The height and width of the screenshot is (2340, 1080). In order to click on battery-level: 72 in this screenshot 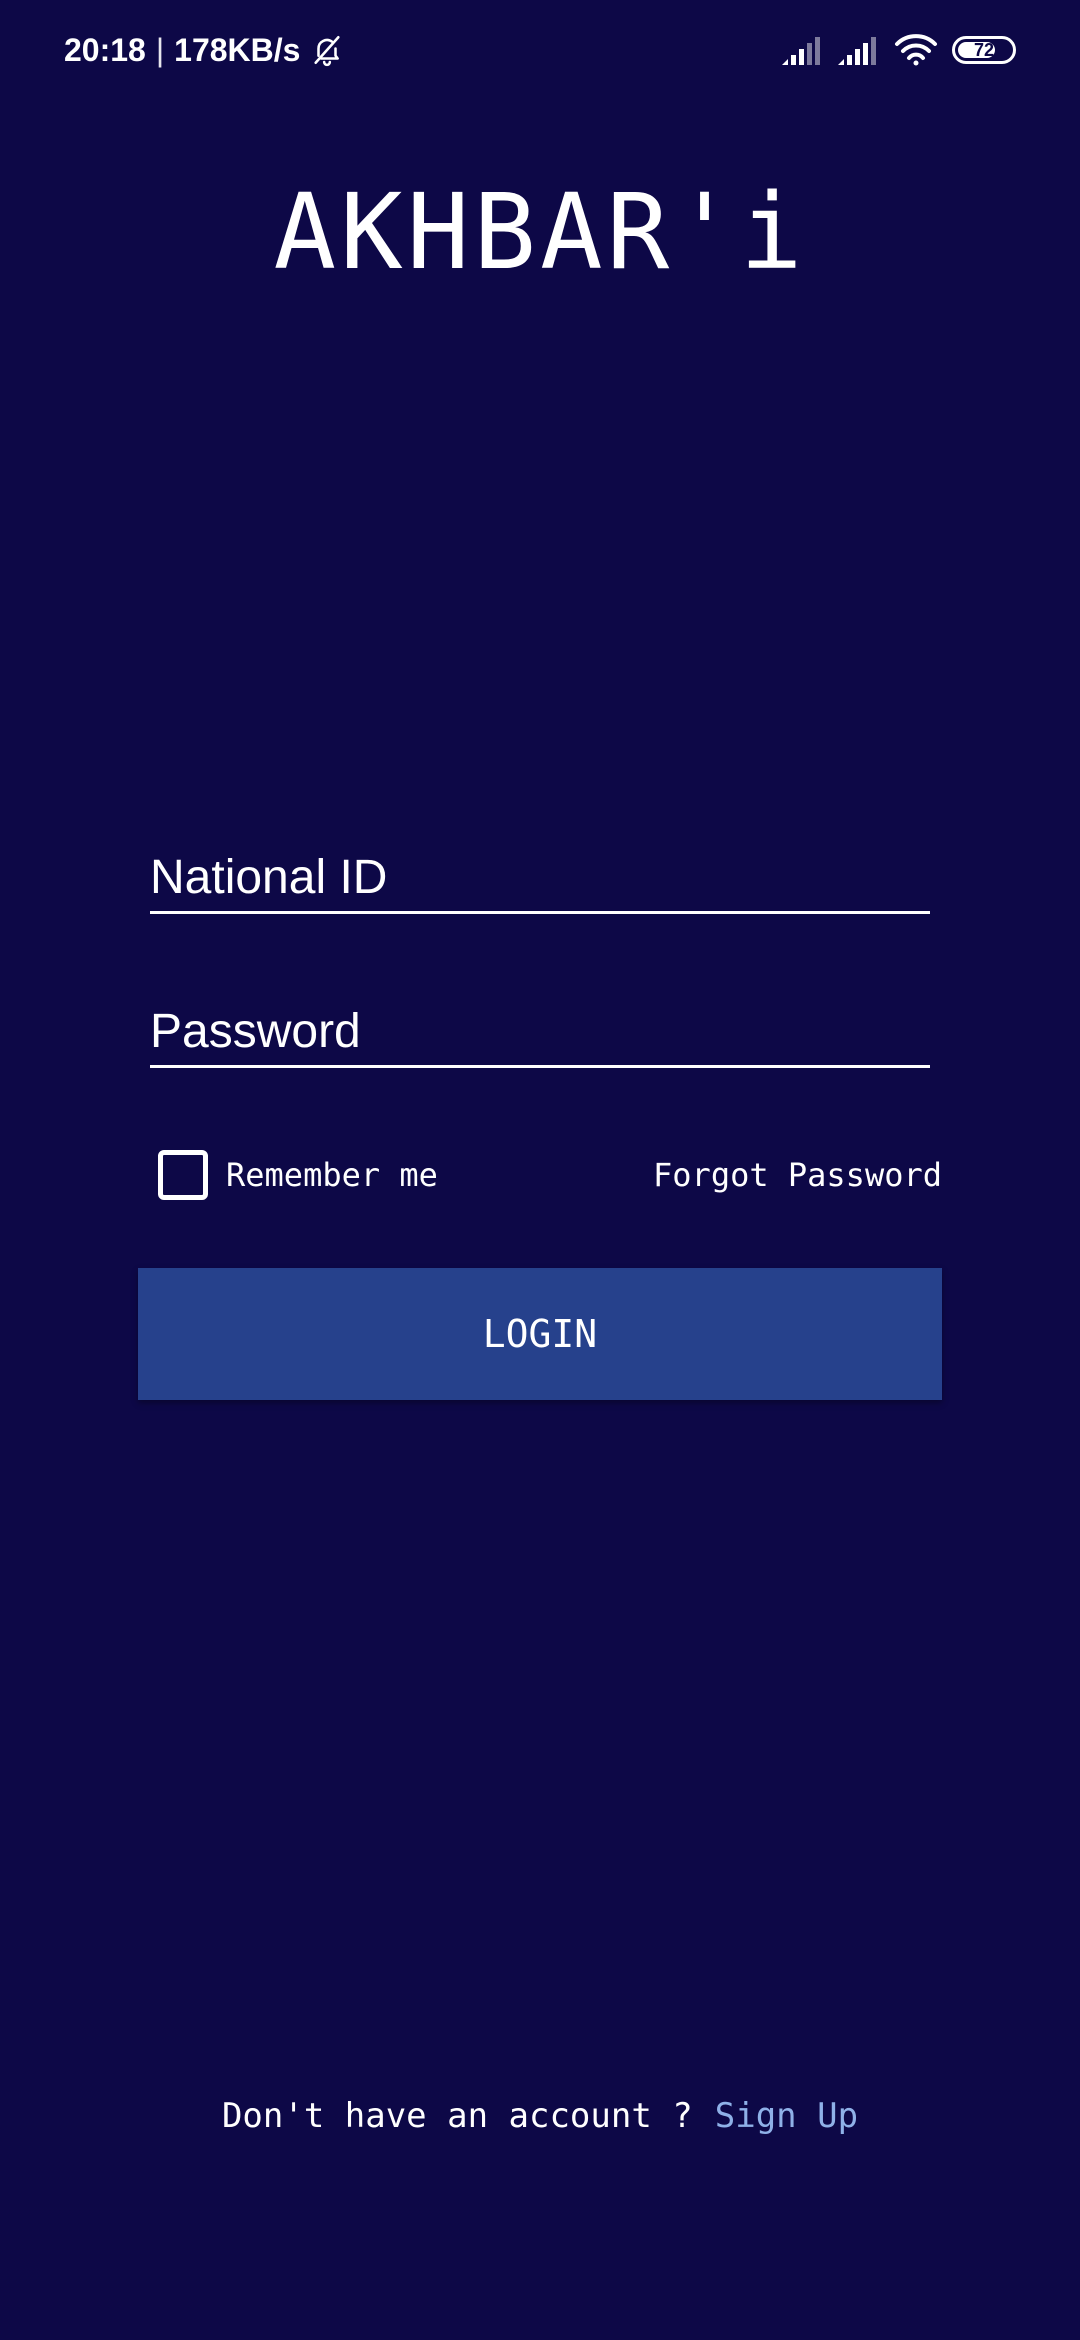, I will do `click(984, 50)`.